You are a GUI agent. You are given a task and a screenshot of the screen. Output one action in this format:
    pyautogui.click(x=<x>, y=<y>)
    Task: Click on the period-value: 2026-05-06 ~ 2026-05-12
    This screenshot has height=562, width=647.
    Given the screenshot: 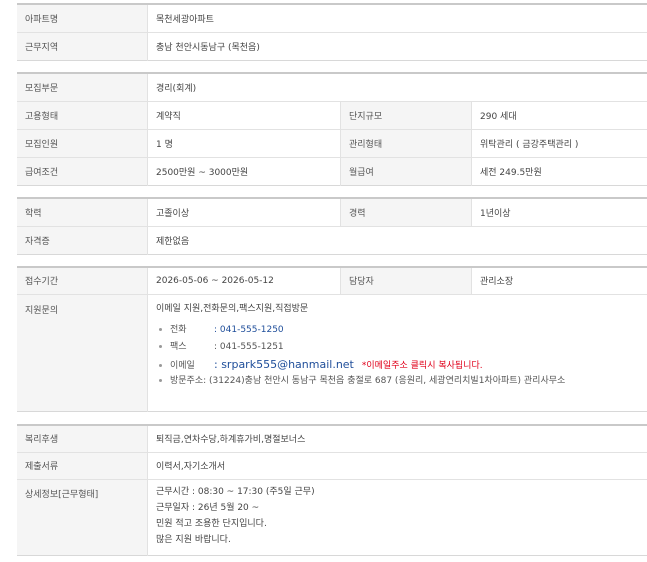 What is the action you would take?
    pyautogui.click(x=244, y=281)
    